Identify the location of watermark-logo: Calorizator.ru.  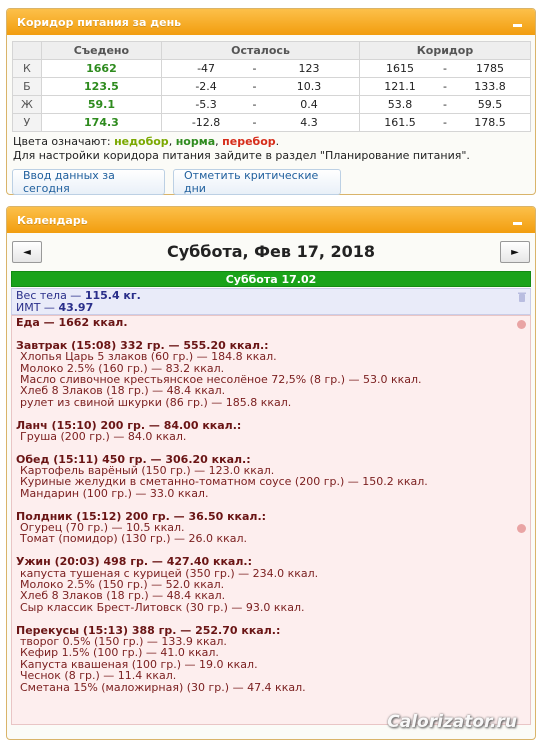
(452, 722).